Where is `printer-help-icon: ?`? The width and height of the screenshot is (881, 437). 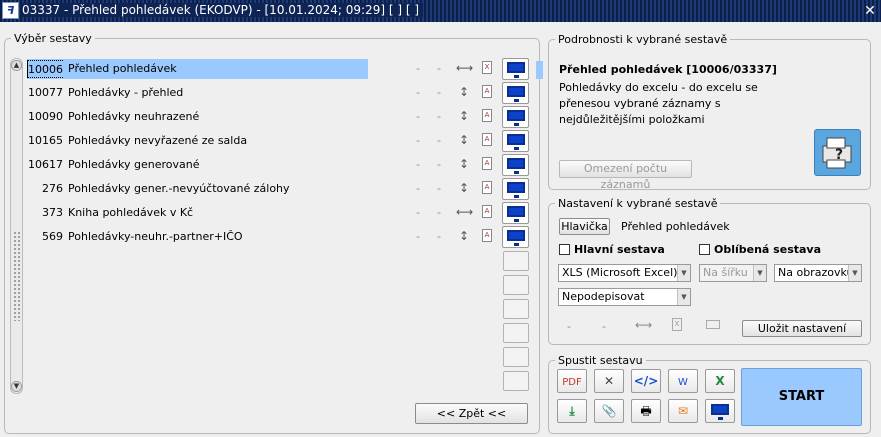
printer-help-icon: ? is located at coordinates (837, 152).